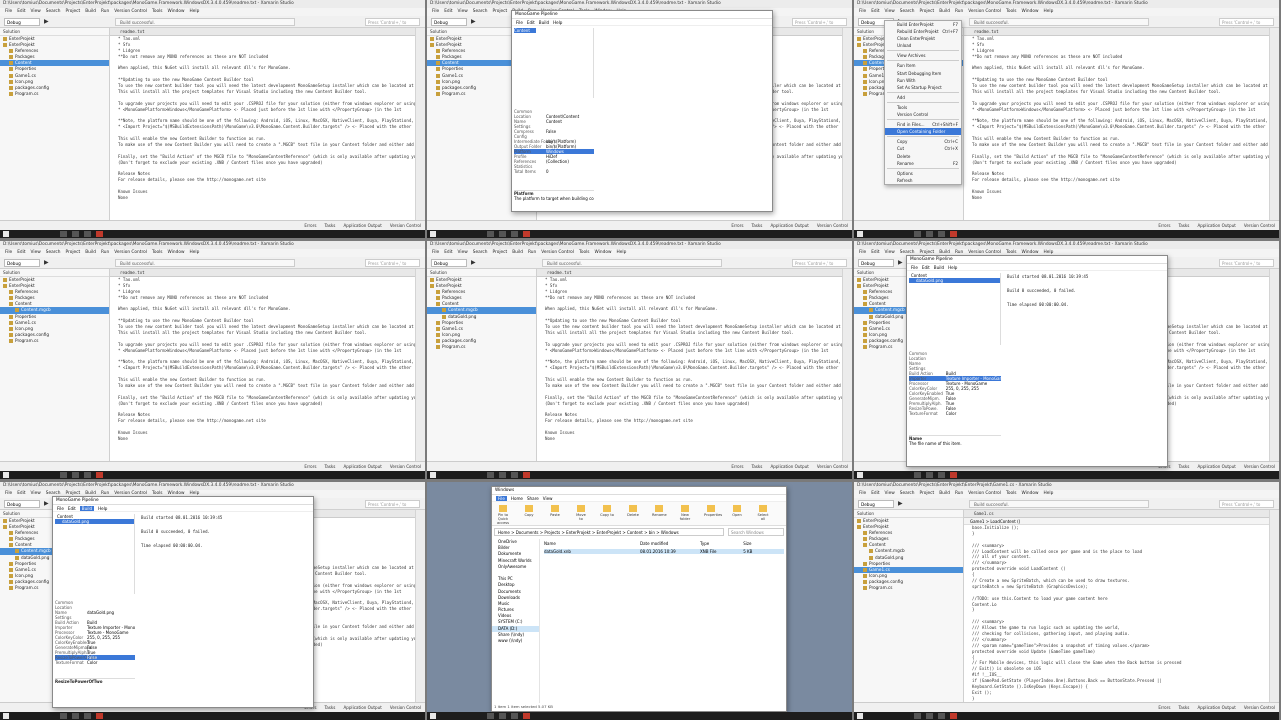 The width and height of the screenshot is (1281, 720). What do you see at coordinates (262, 32) in the screenshot?
I see `editor-tab: readme.txt` at bounding box center [262, 32].